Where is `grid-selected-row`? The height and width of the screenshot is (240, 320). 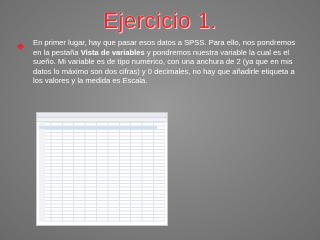 grid-selected-row is located at coordinates (98, 127).